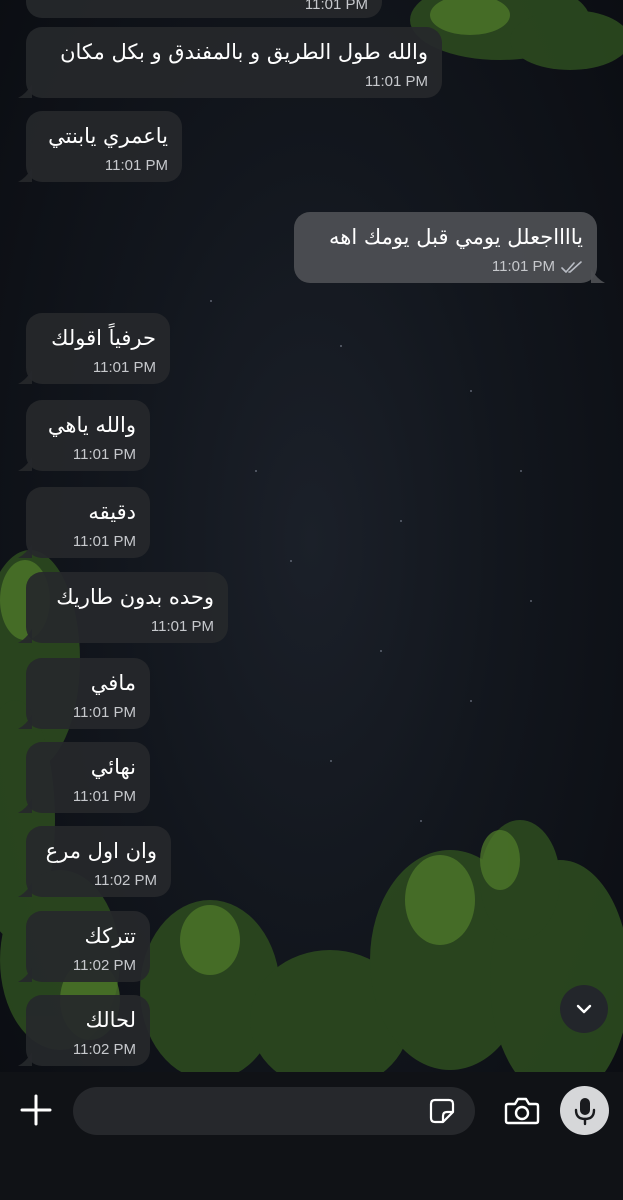 The height and width of the screenshot is (1200, 623). I want to click on message-text: حرفياً اقولك, so click(103, 338).